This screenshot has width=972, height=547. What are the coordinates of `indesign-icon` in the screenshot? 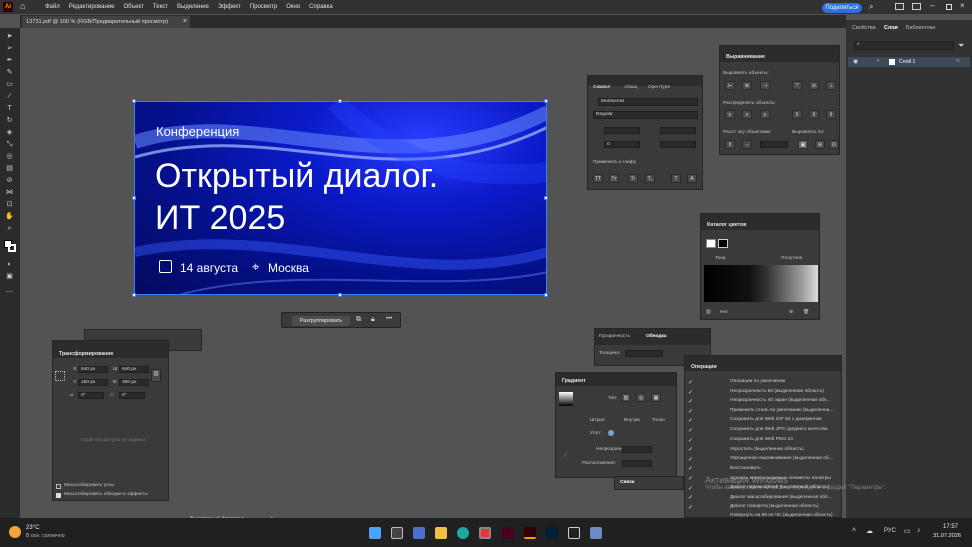 It's located at (508, 533).